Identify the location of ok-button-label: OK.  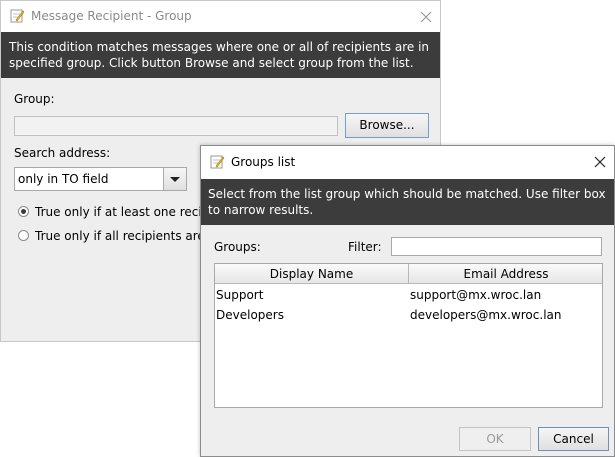
(495, 439).